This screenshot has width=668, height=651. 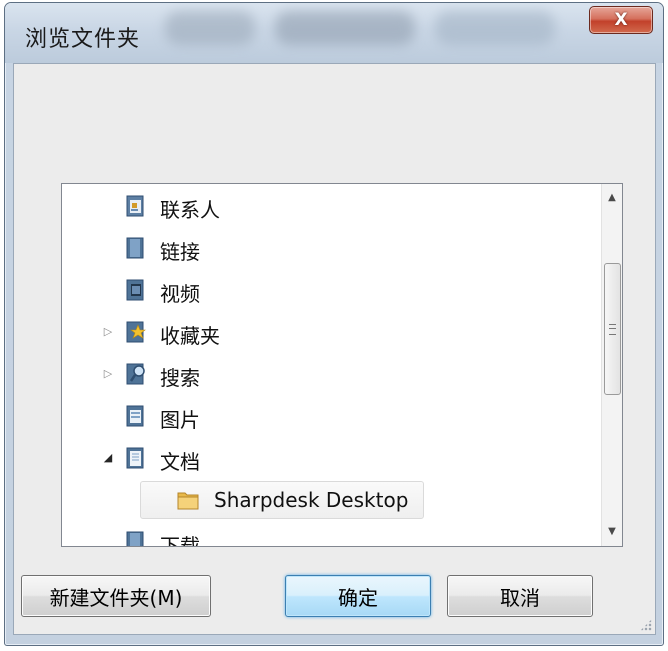 What do you see at coordinates (332, 206) in the screenshot?
I see `tree-row: 联系人` at bounding box center [332, 206].